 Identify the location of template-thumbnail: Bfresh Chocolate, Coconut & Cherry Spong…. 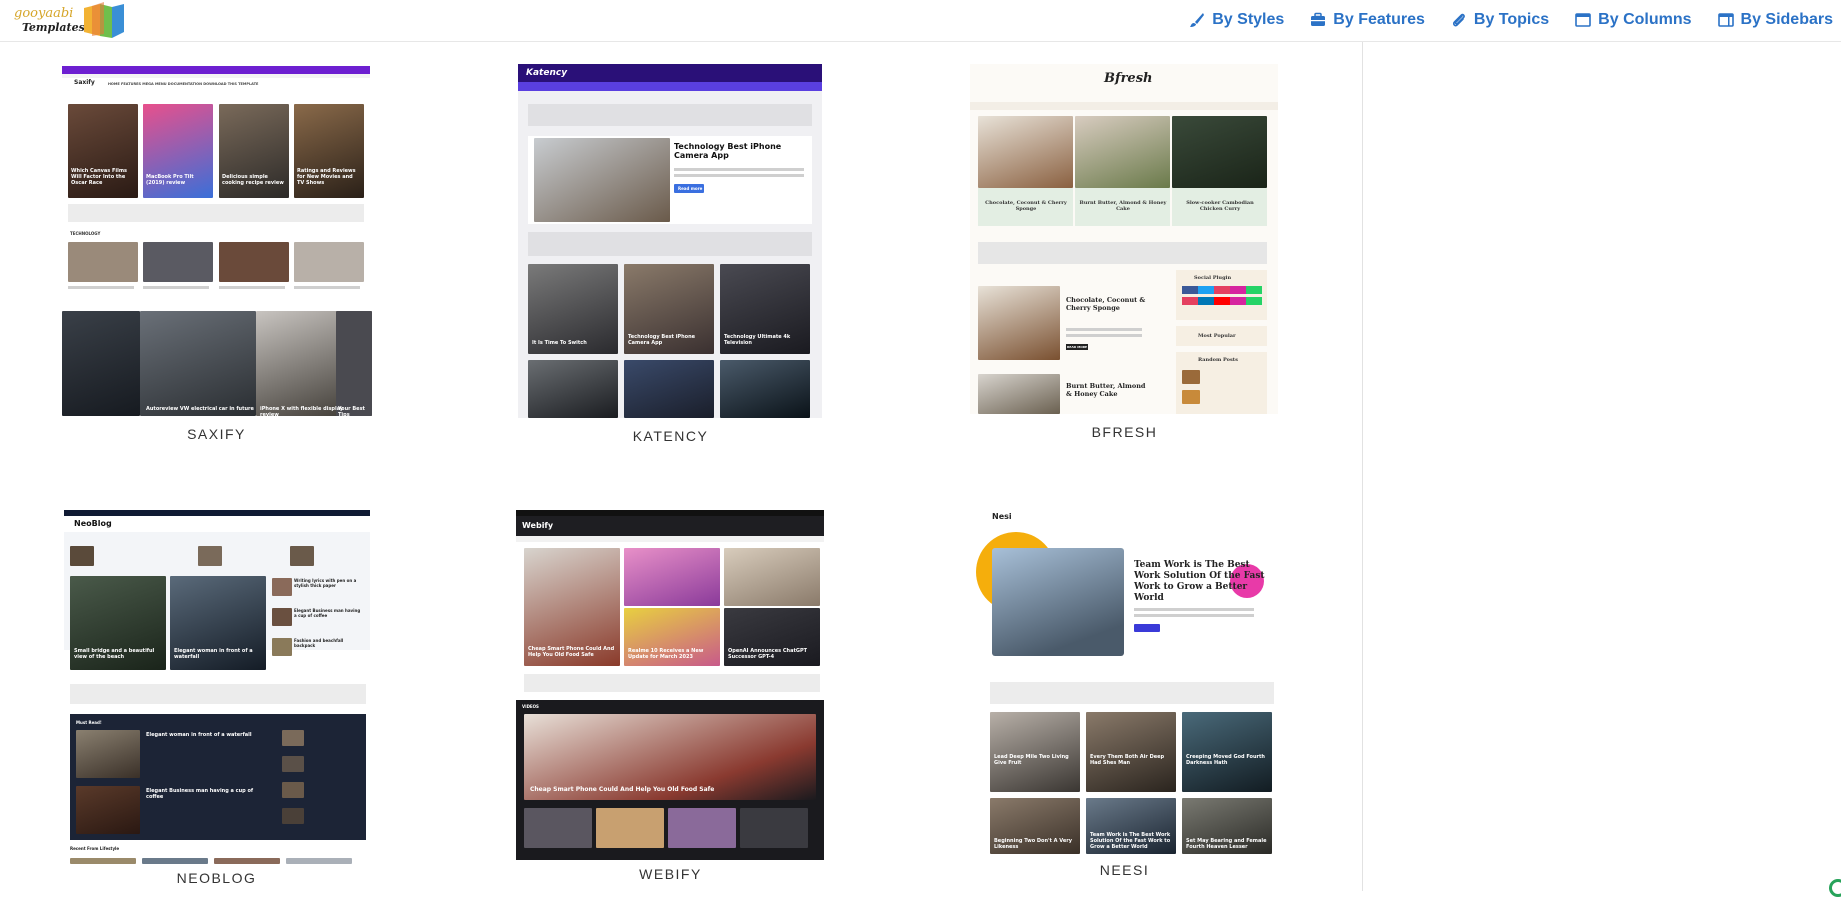
(1124, 239).